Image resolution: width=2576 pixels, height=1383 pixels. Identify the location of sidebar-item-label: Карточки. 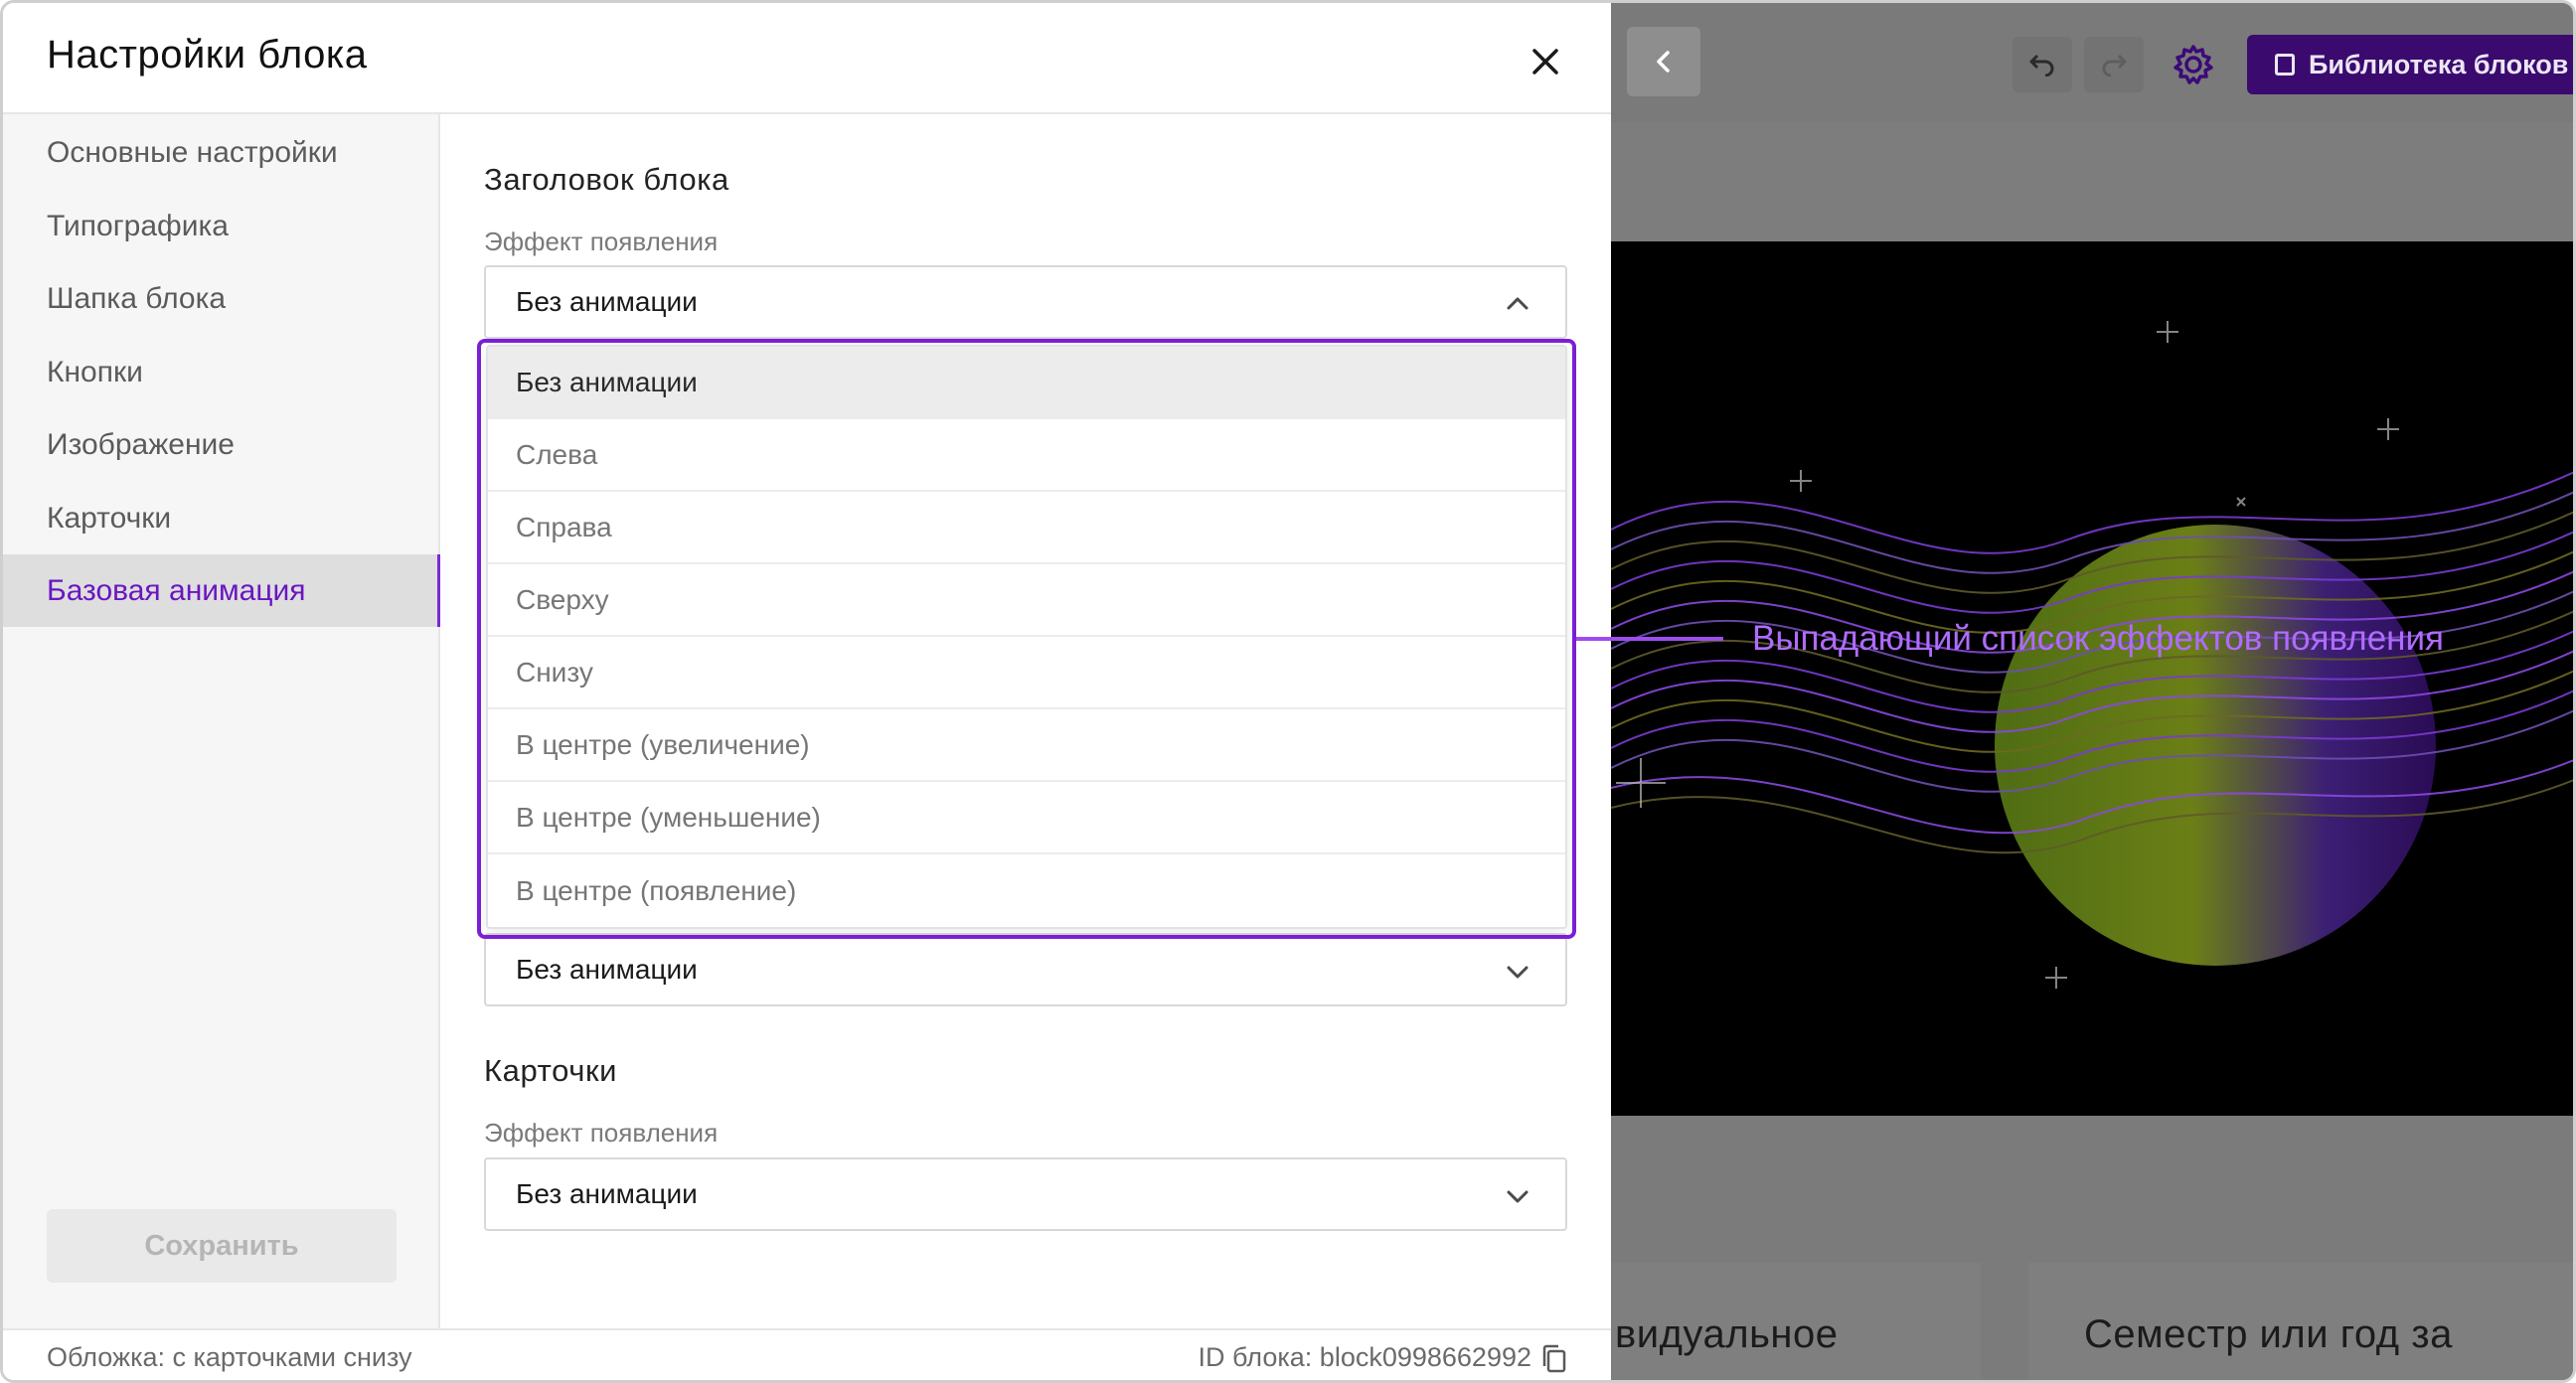
(109, 518).